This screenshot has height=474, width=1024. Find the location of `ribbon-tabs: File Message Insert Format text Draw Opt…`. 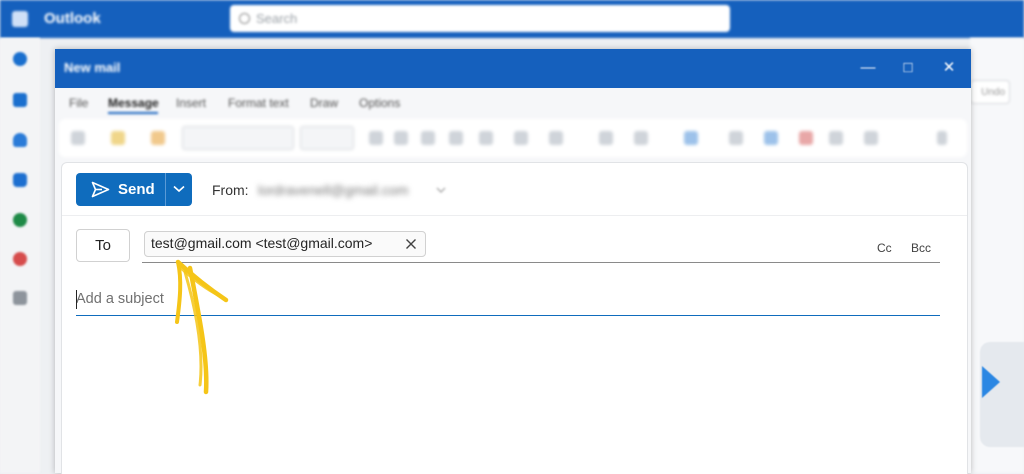

ribbon-tabs: File Message Insert Format text Draw Opt… is located at coordinates (513, 102).